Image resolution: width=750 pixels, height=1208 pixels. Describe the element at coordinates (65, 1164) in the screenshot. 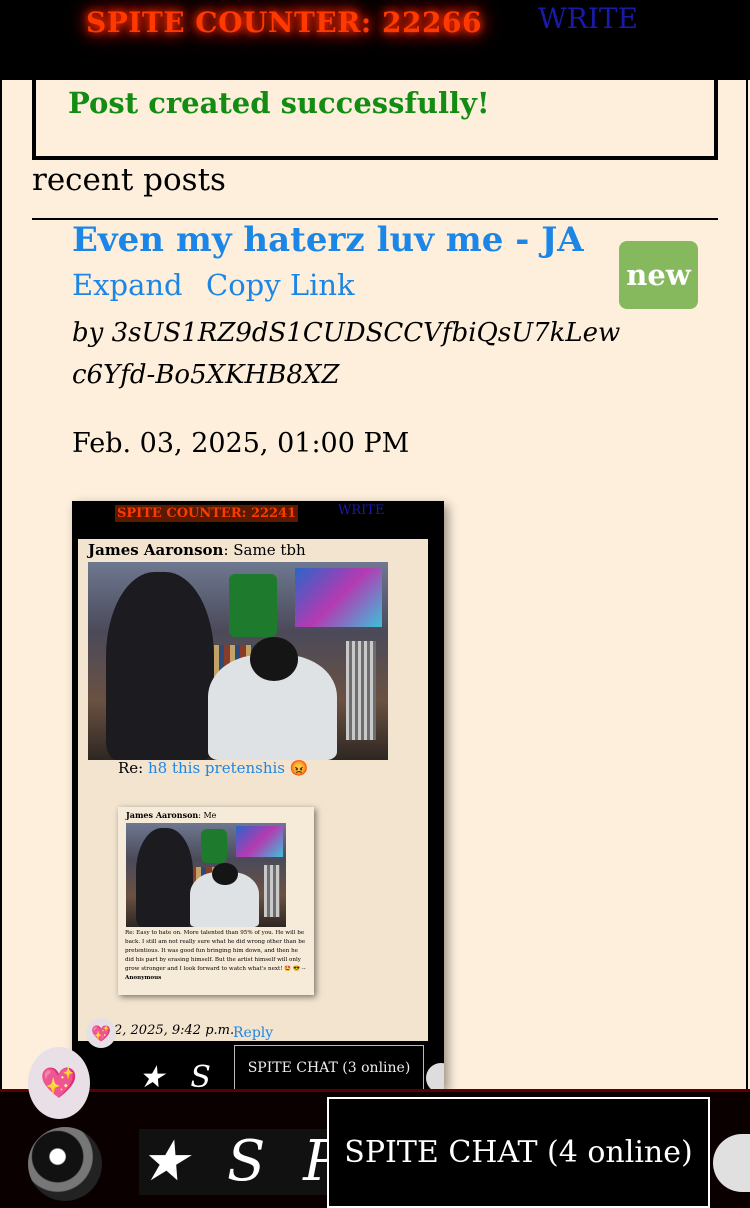

I see `avatar` at that location.